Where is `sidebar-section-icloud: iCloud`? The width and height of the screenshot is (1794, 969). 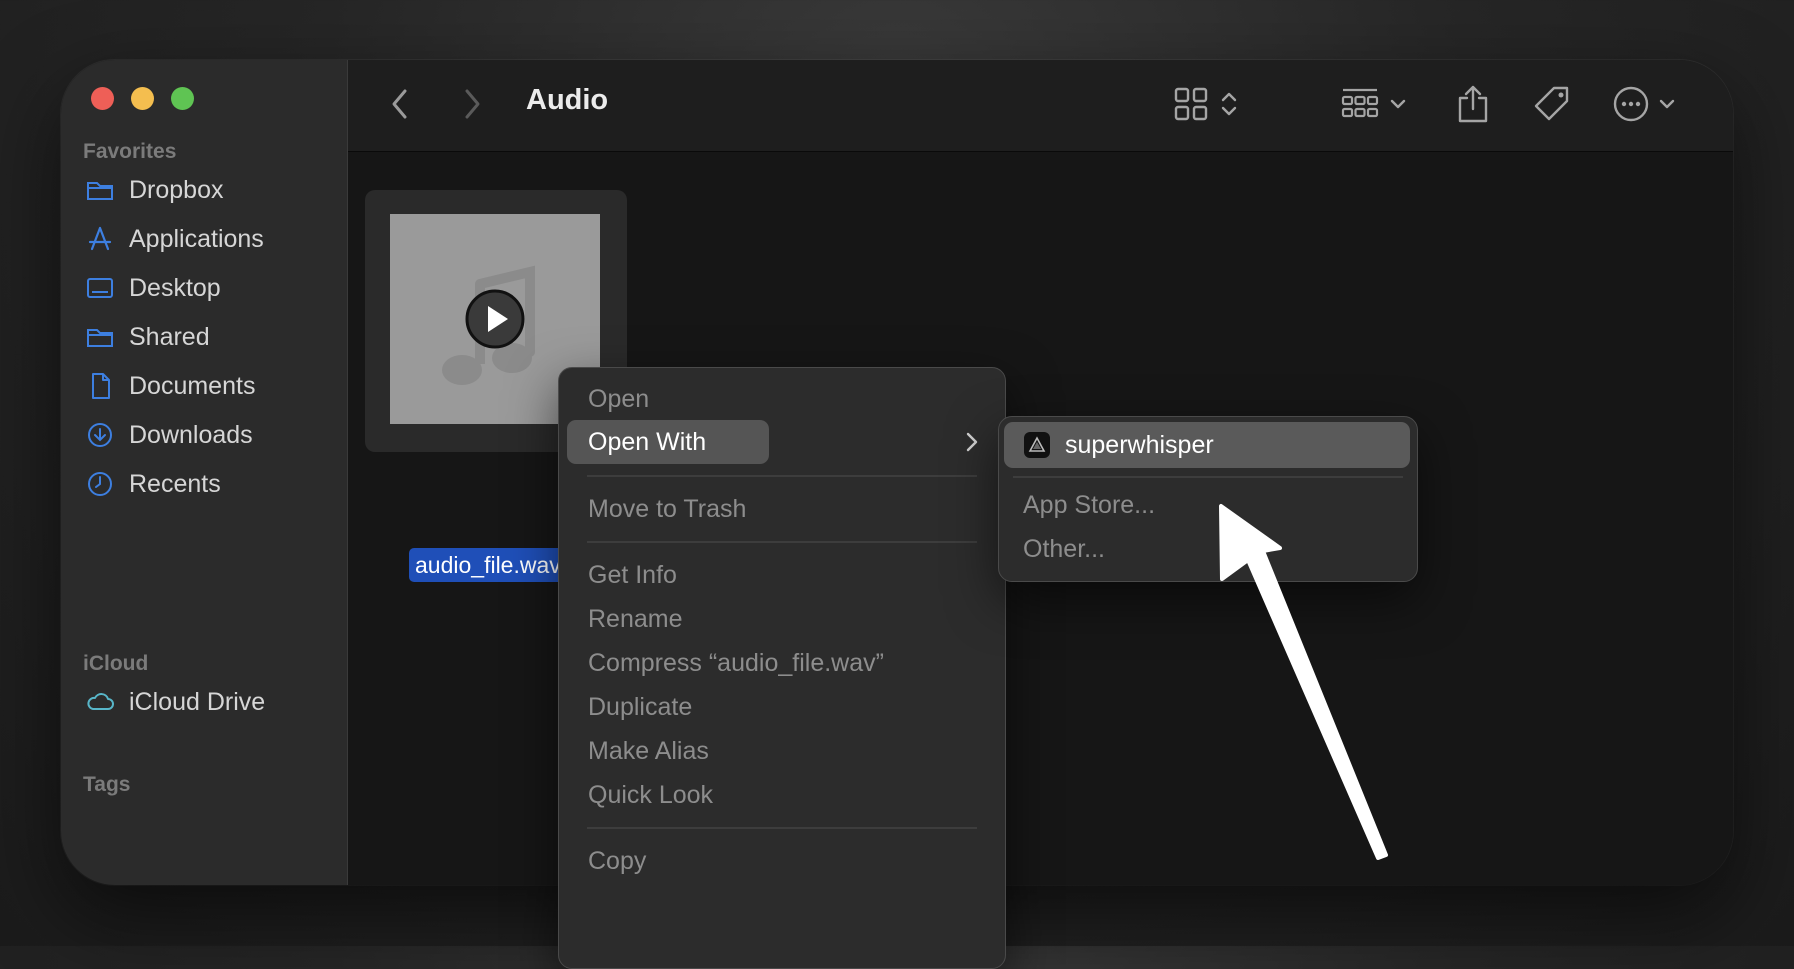
sidebar-section-icloud: iCloud is located at coordinates (116, 663).